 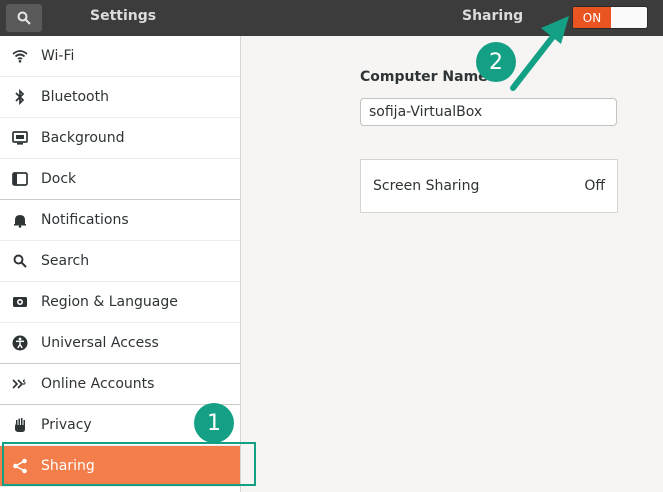 I want to click on sidebar-item-online-accounts: Online Accounts, so click(x=120, y=384).